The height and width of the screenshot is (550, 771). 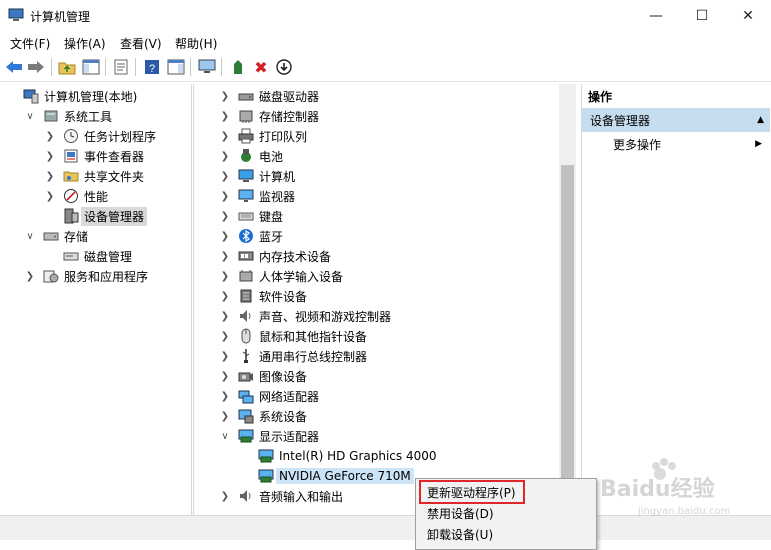 I want to click on device-tree-item: ❯ 人体学输入设备, so click(x=281, y=276).